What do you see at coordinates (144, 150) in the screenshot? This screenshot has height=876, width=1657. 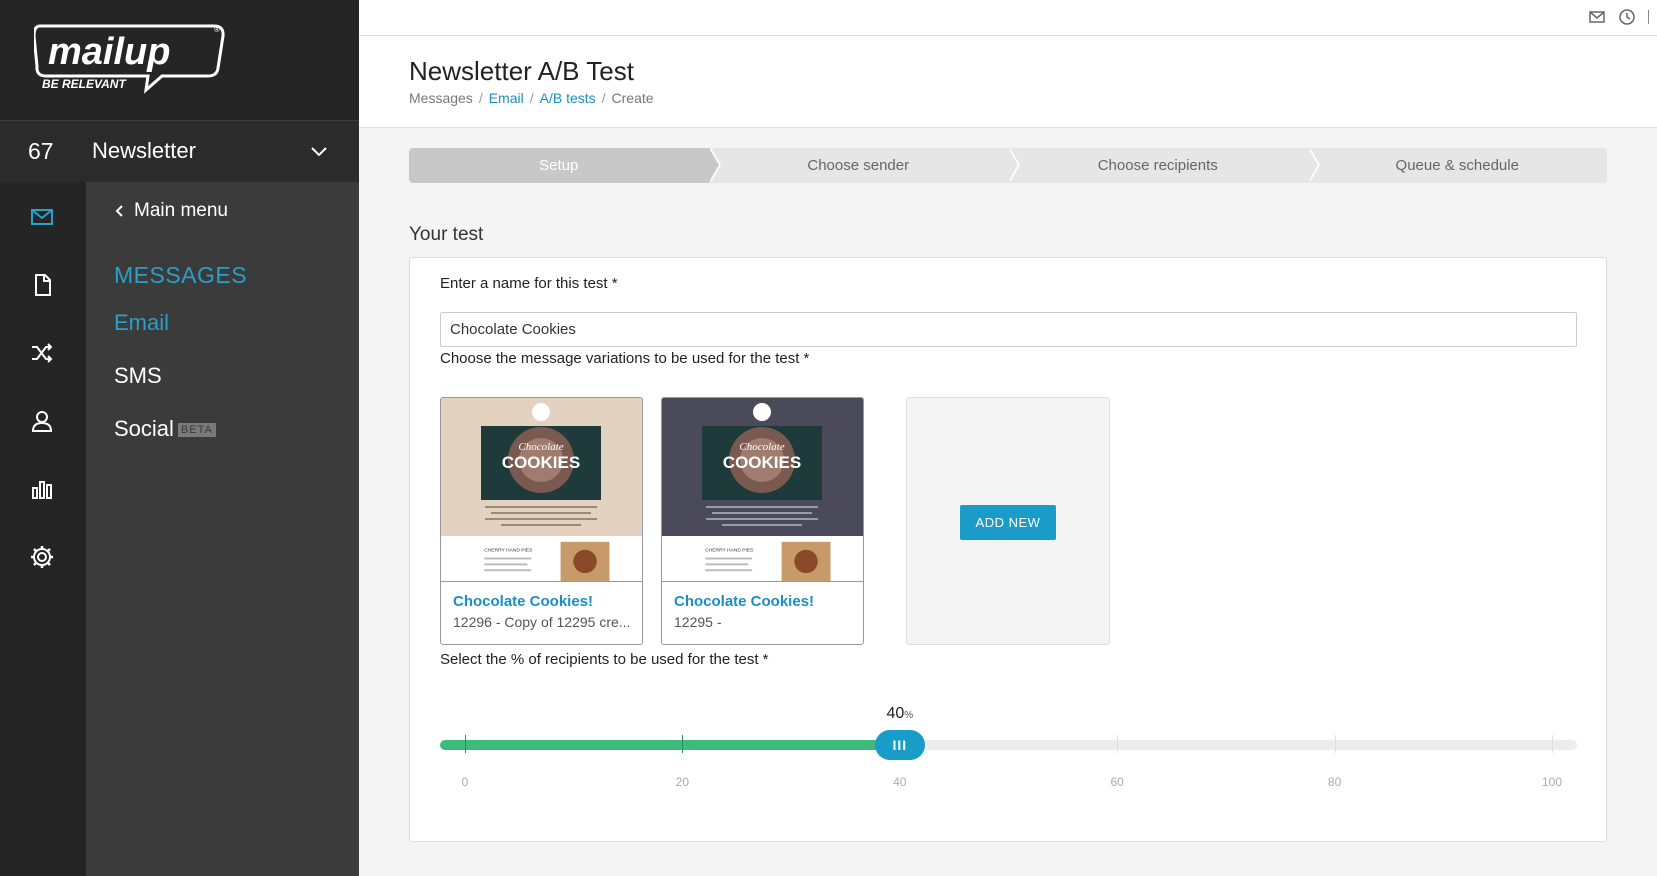 I see `account-name: Newsletter` at bounding box center [144, 150].